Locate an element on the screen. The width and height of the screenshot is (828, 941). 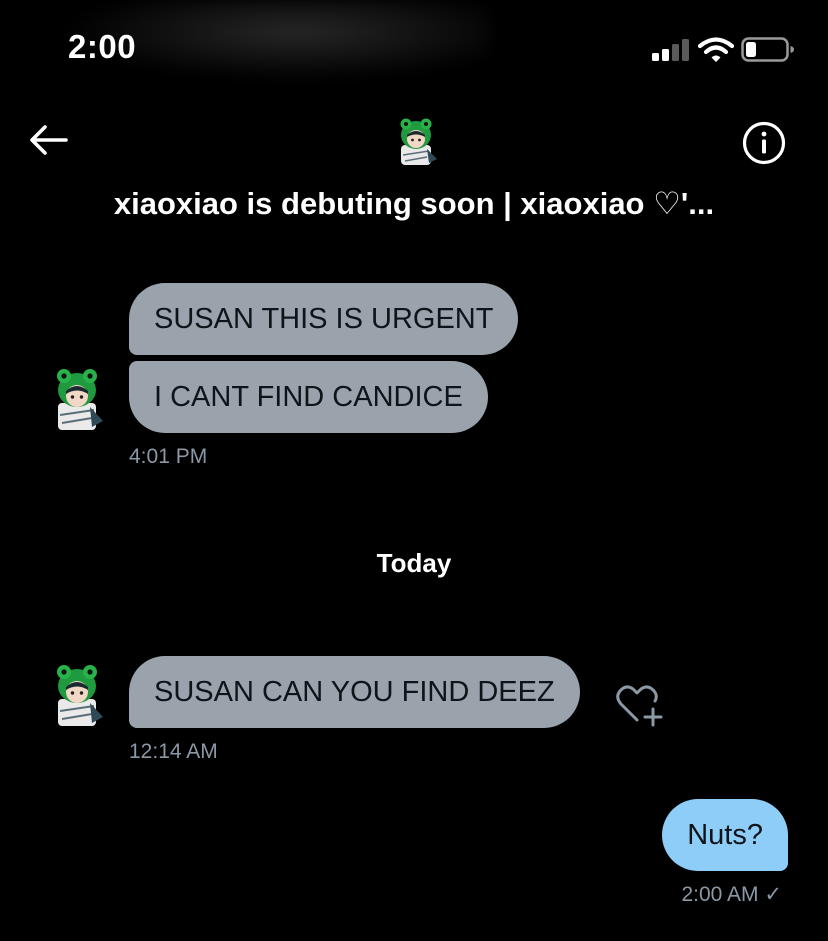
incoming-message-bubble: SUSAN CAN YOU FIND DEEZ is located at coordinates (354, 692).